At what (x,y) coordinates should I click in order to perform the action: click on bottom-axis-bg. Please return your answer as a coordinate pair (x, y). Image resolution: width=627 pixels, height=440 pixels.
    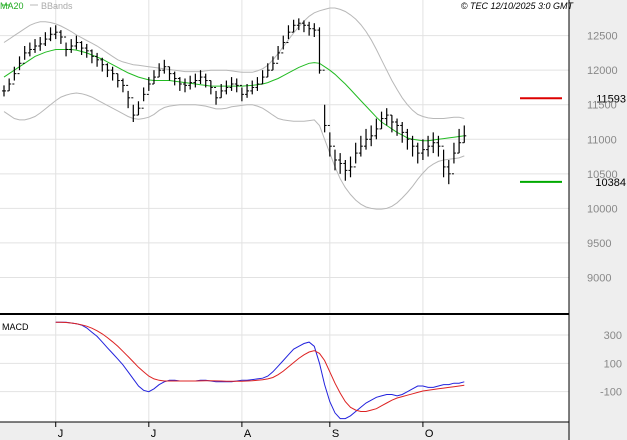
    Looking at the image, I should click on (284, 431).